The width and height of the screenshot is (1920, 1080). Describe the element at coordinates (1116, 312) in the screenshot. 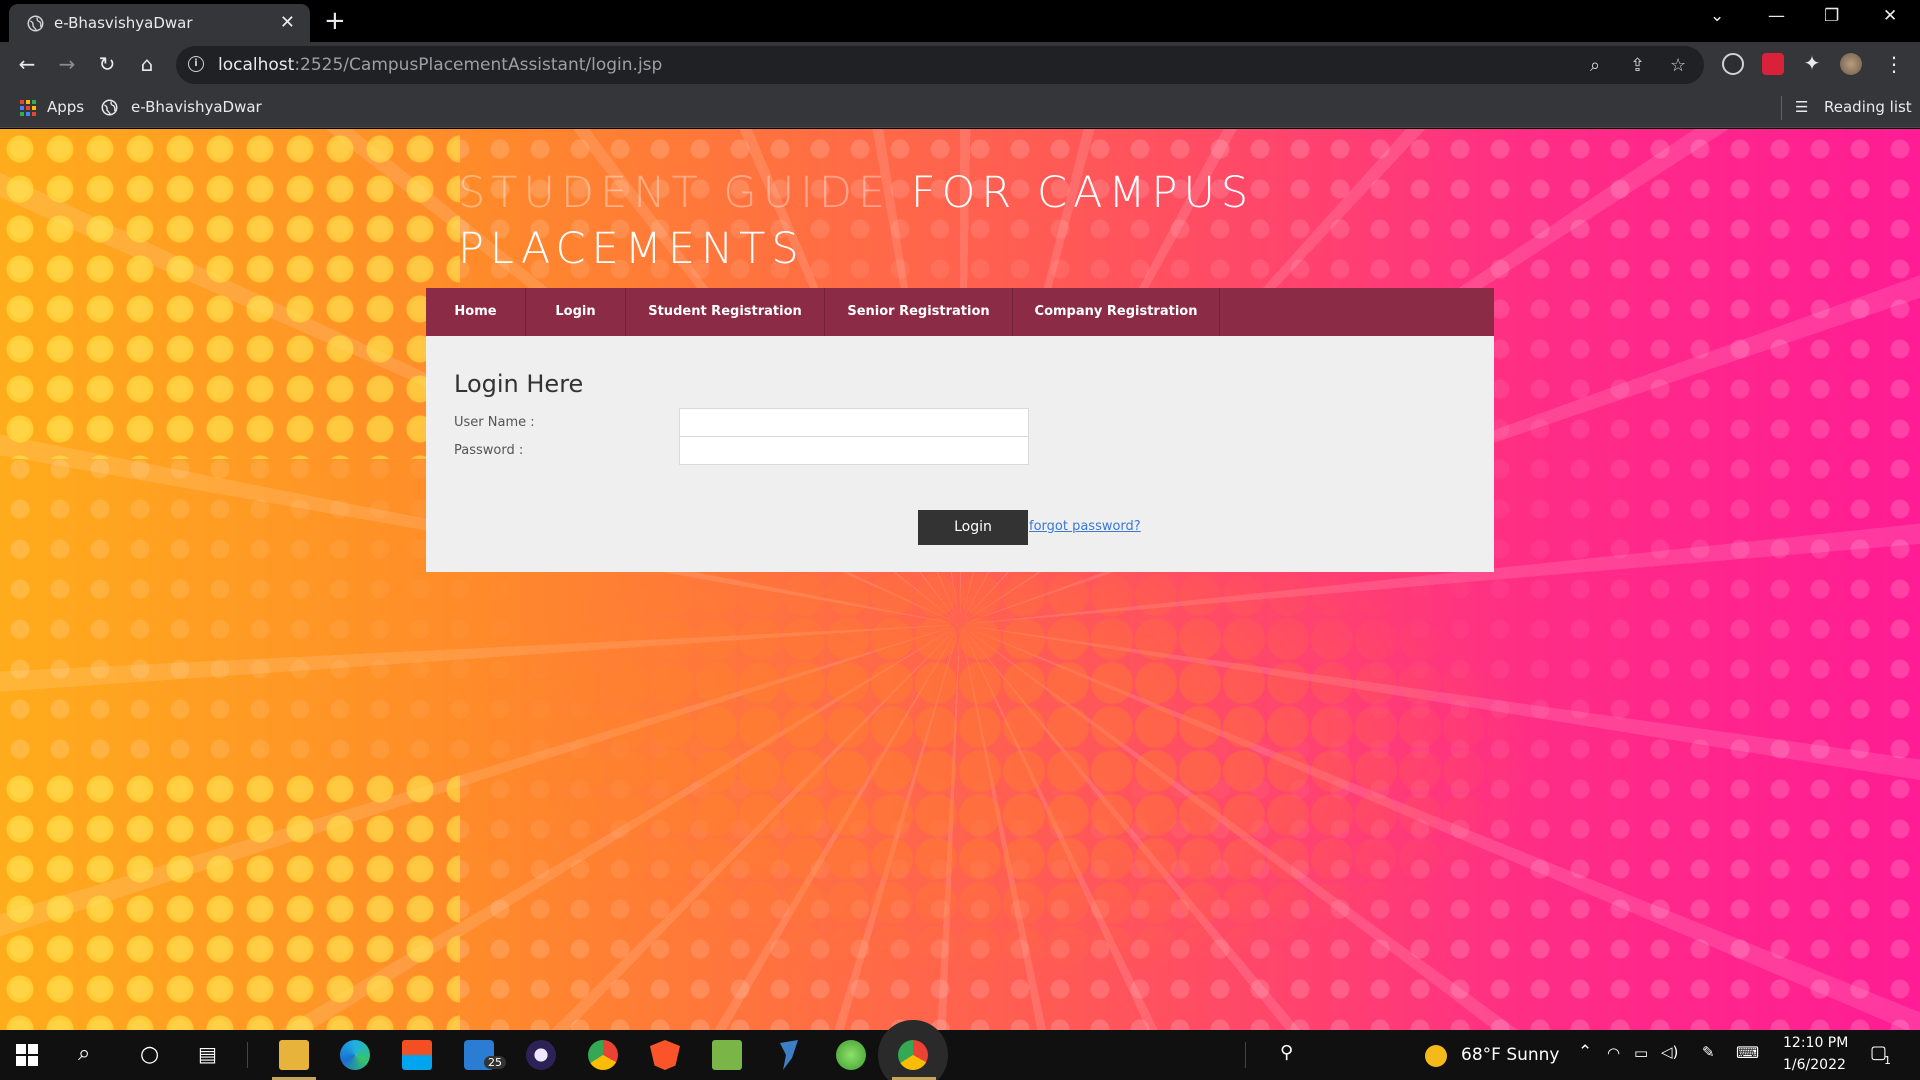

I see `nav-company-registration: Company Registration` at that location.